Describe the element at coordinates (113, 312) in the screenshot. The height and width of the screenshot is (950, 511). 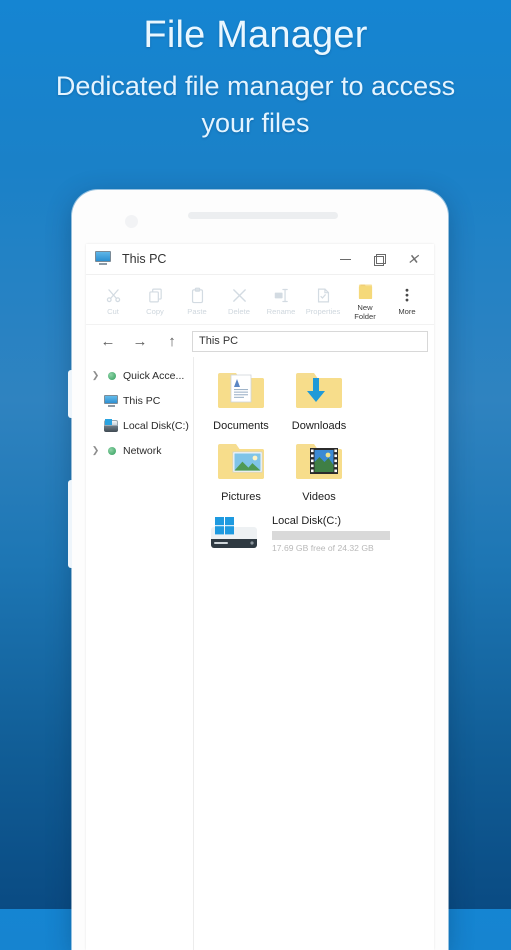
I see `cut-label: Cut` at that location.